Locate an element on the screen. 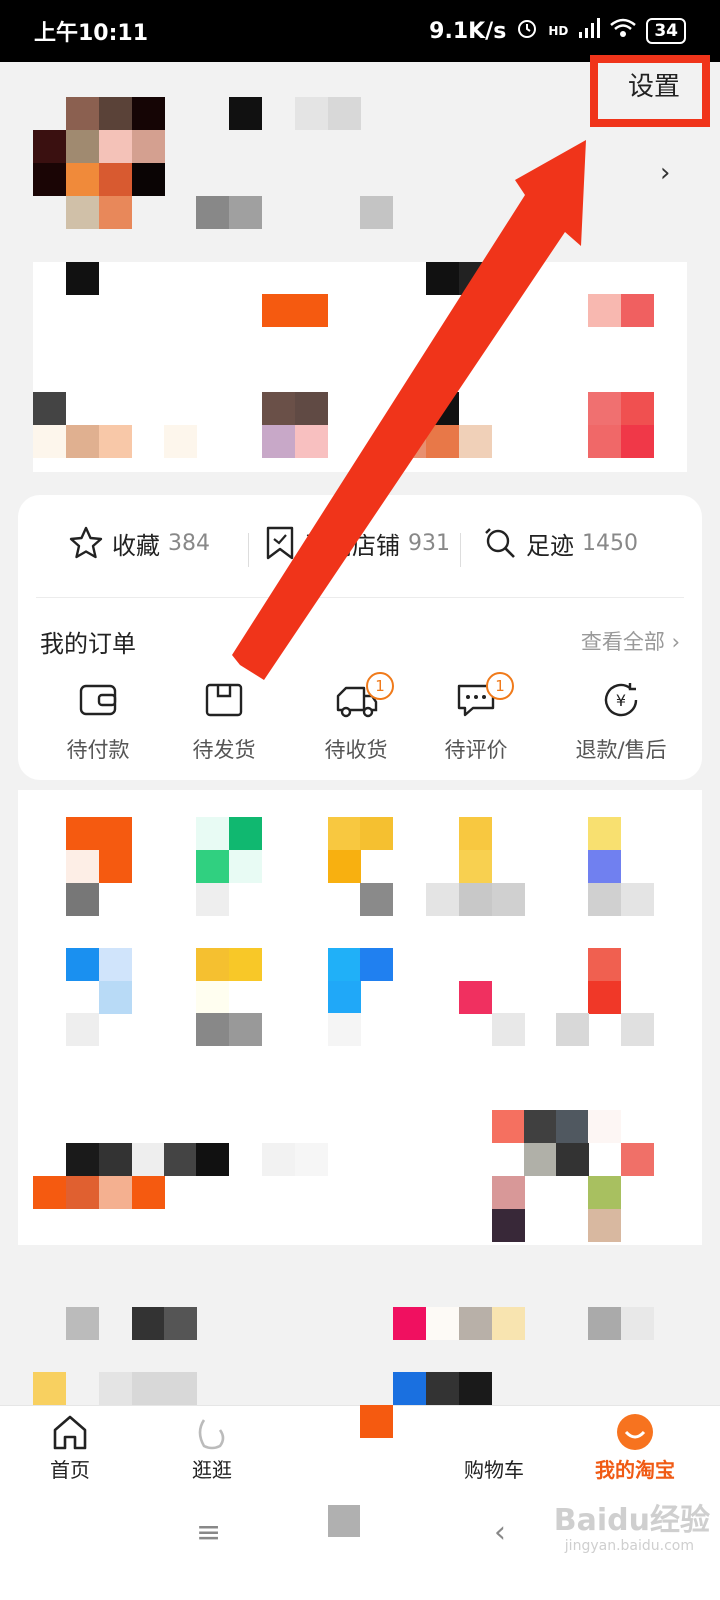 The image size is (720, 1600). profile-icon is located at coordinates (635, 1432).